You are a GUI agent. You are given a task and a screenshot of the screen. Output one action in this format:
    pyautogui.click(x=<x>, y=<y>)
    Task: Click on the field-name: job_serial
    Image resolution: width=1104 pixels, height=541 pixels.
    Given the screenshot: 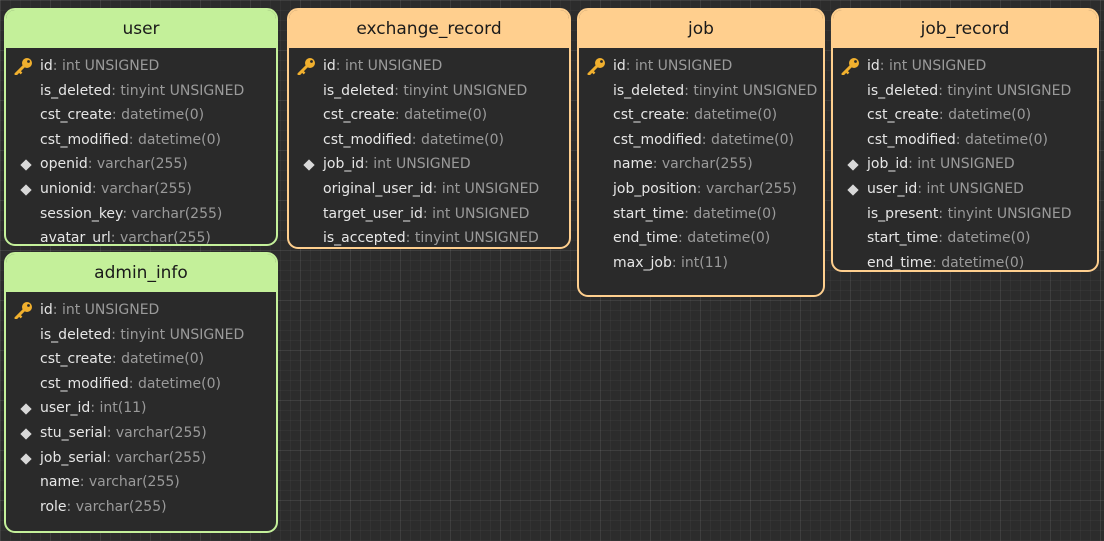 What is the action you would take?
    pyautogui.click(x=73, y=457)
    